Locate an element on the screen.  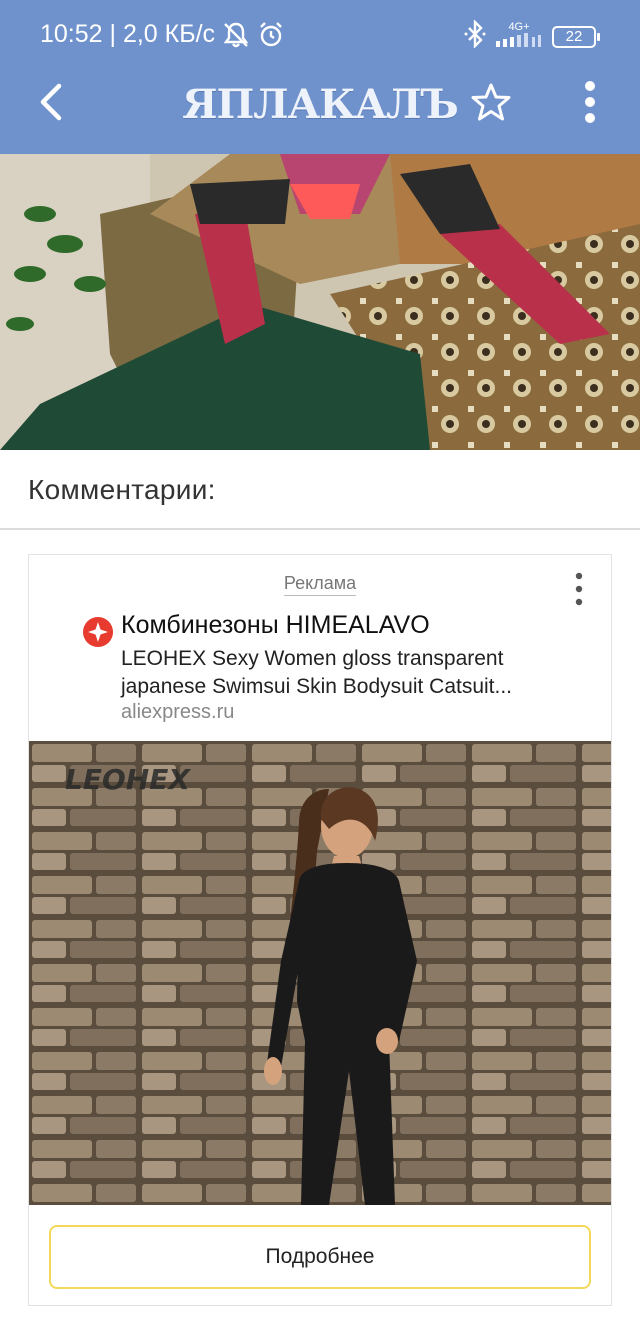
back-button is located at coordinates (50, 104).